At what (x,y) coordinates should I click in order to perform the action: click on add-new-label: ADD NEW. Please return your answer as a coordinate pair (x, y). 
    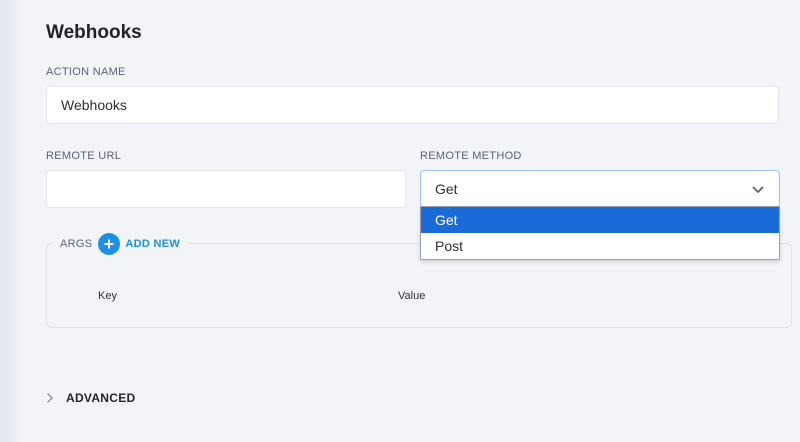
    Looking at the image, I should click on (153, 244).